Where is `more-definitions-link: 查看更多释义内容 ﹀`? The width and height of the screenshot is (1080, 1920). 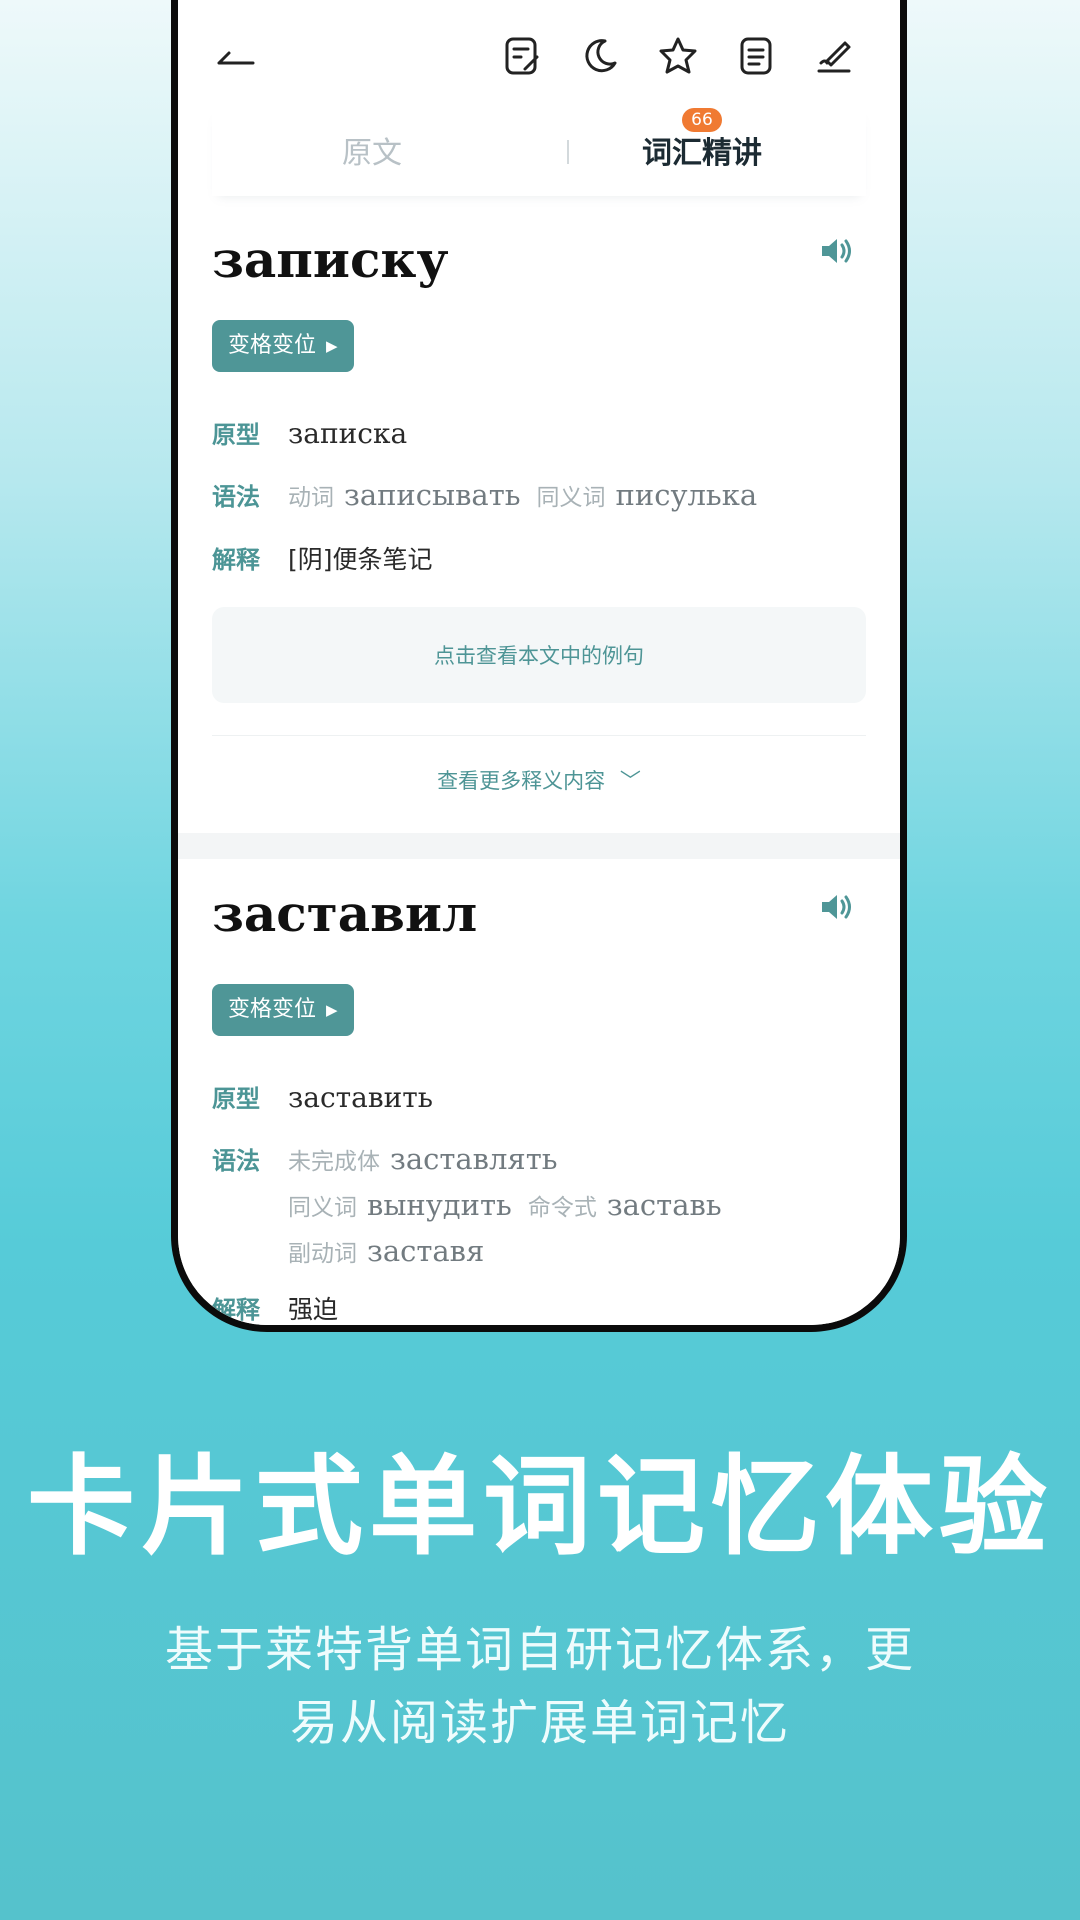
more-definitions-link: 查看更多释义内容 ﹀ is located at coordinates (539, 780).